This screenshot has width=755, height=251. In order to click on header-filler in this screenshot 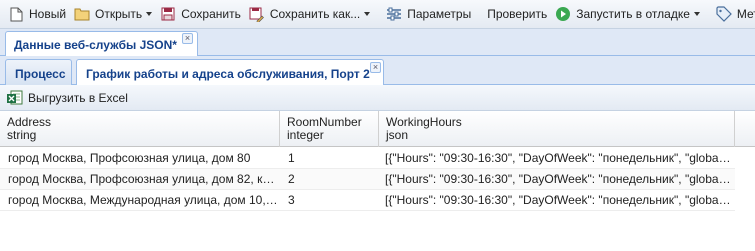, I will do `click(745, 129)`.